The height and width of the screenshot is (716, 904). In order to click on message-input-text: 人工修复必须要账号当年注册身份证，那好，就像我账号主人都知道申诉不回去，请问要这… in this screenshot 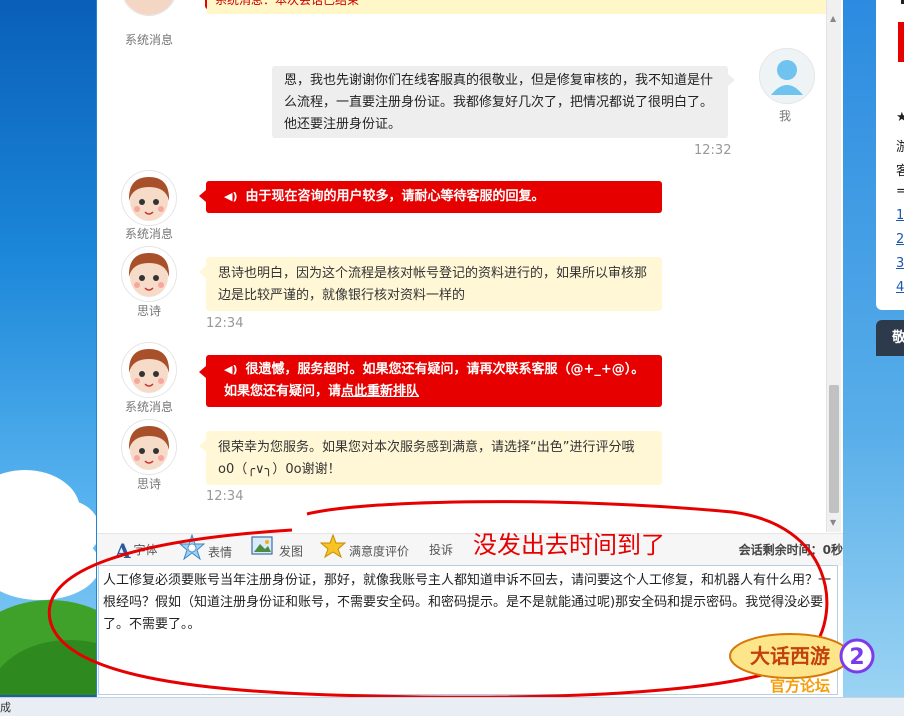, I will do `click(467, 602)`.